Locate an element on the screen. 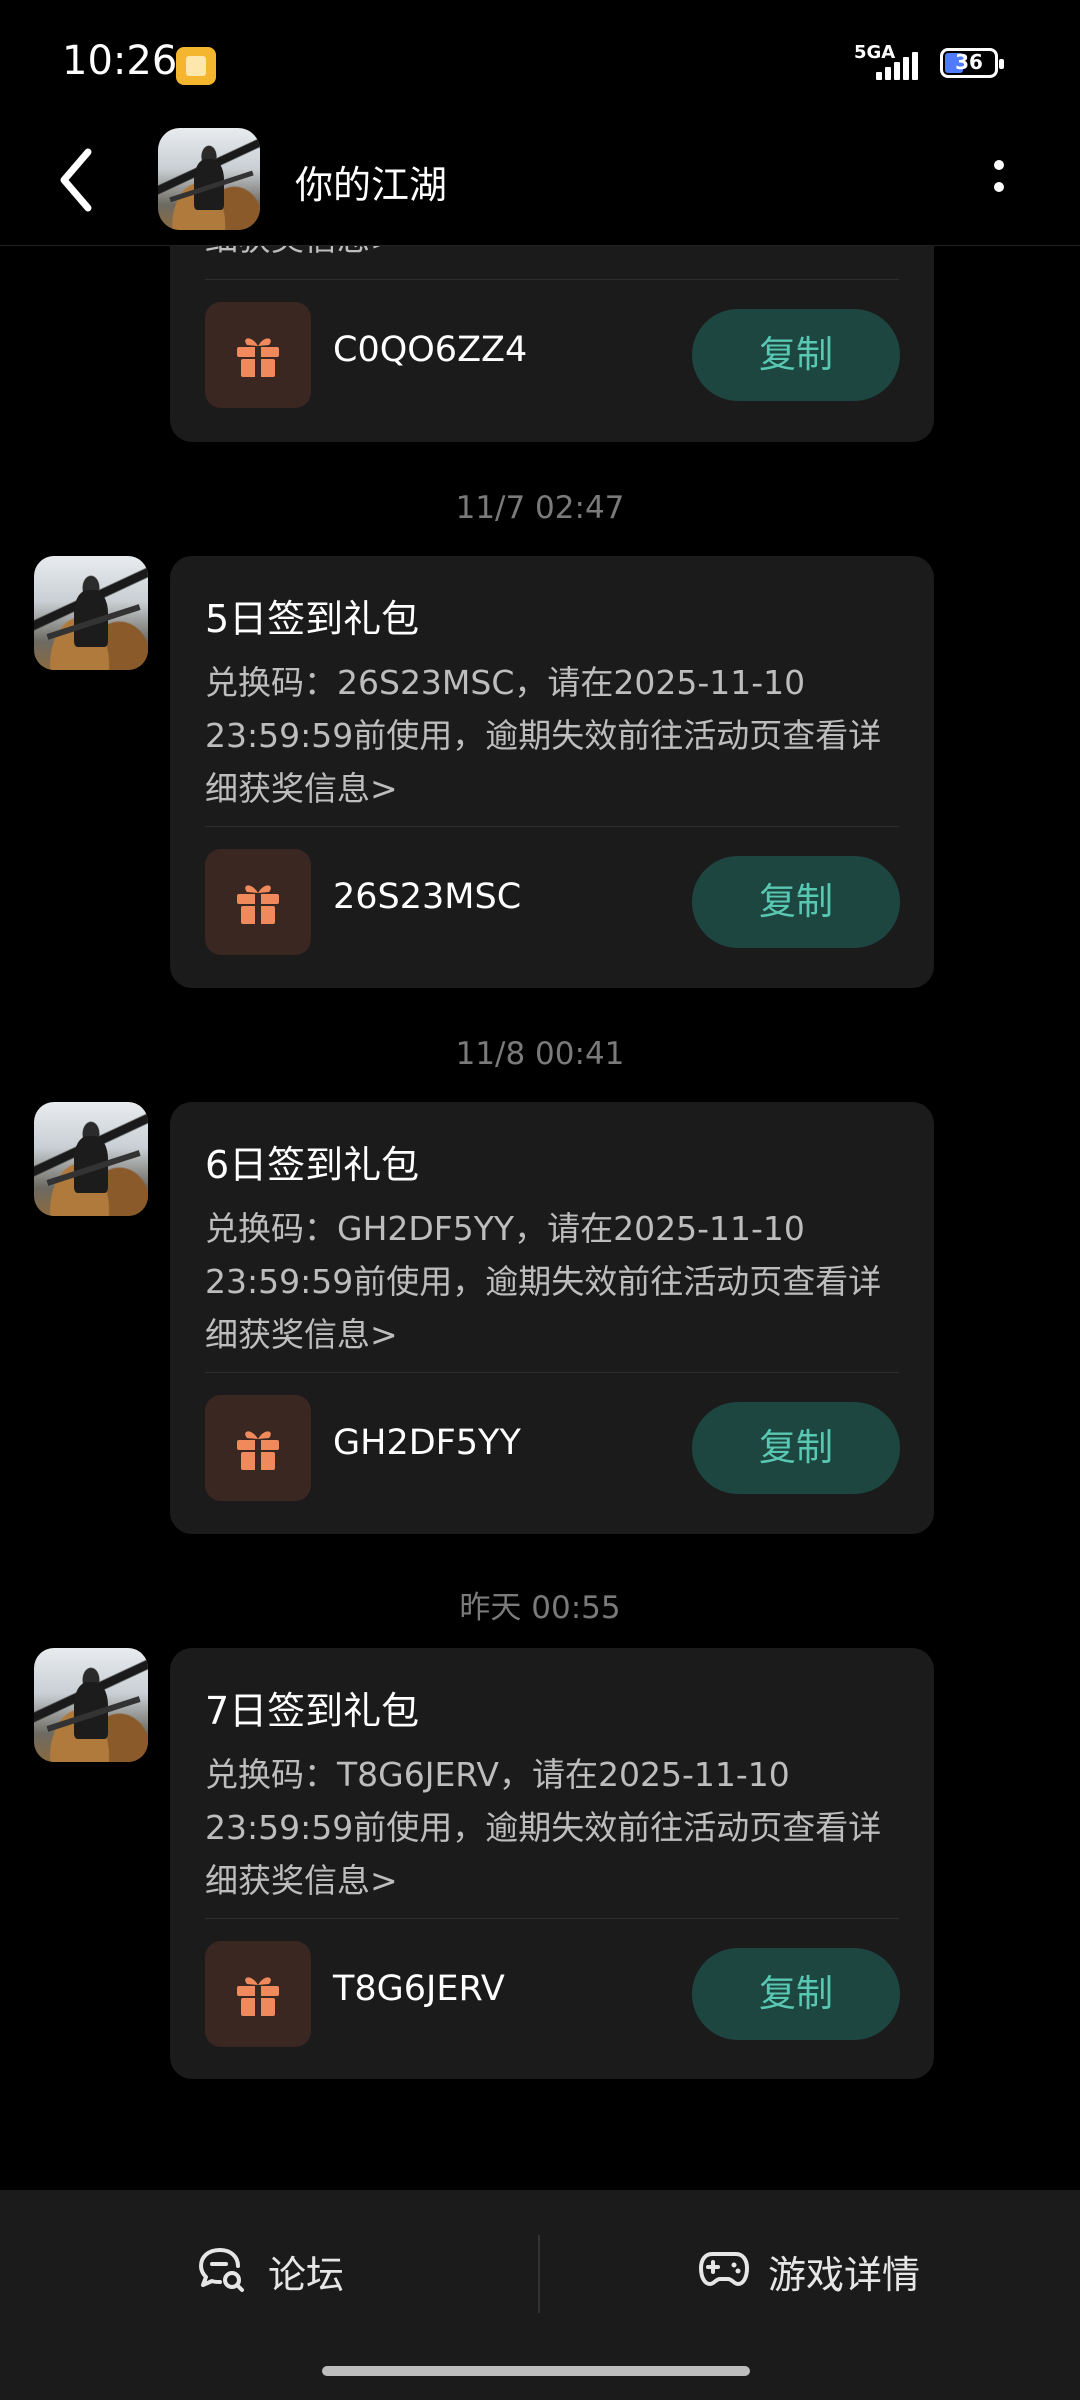 This screenshot has height=2400, width=1080. forum-button: 论坛 is located at coordinates (276, 2273).